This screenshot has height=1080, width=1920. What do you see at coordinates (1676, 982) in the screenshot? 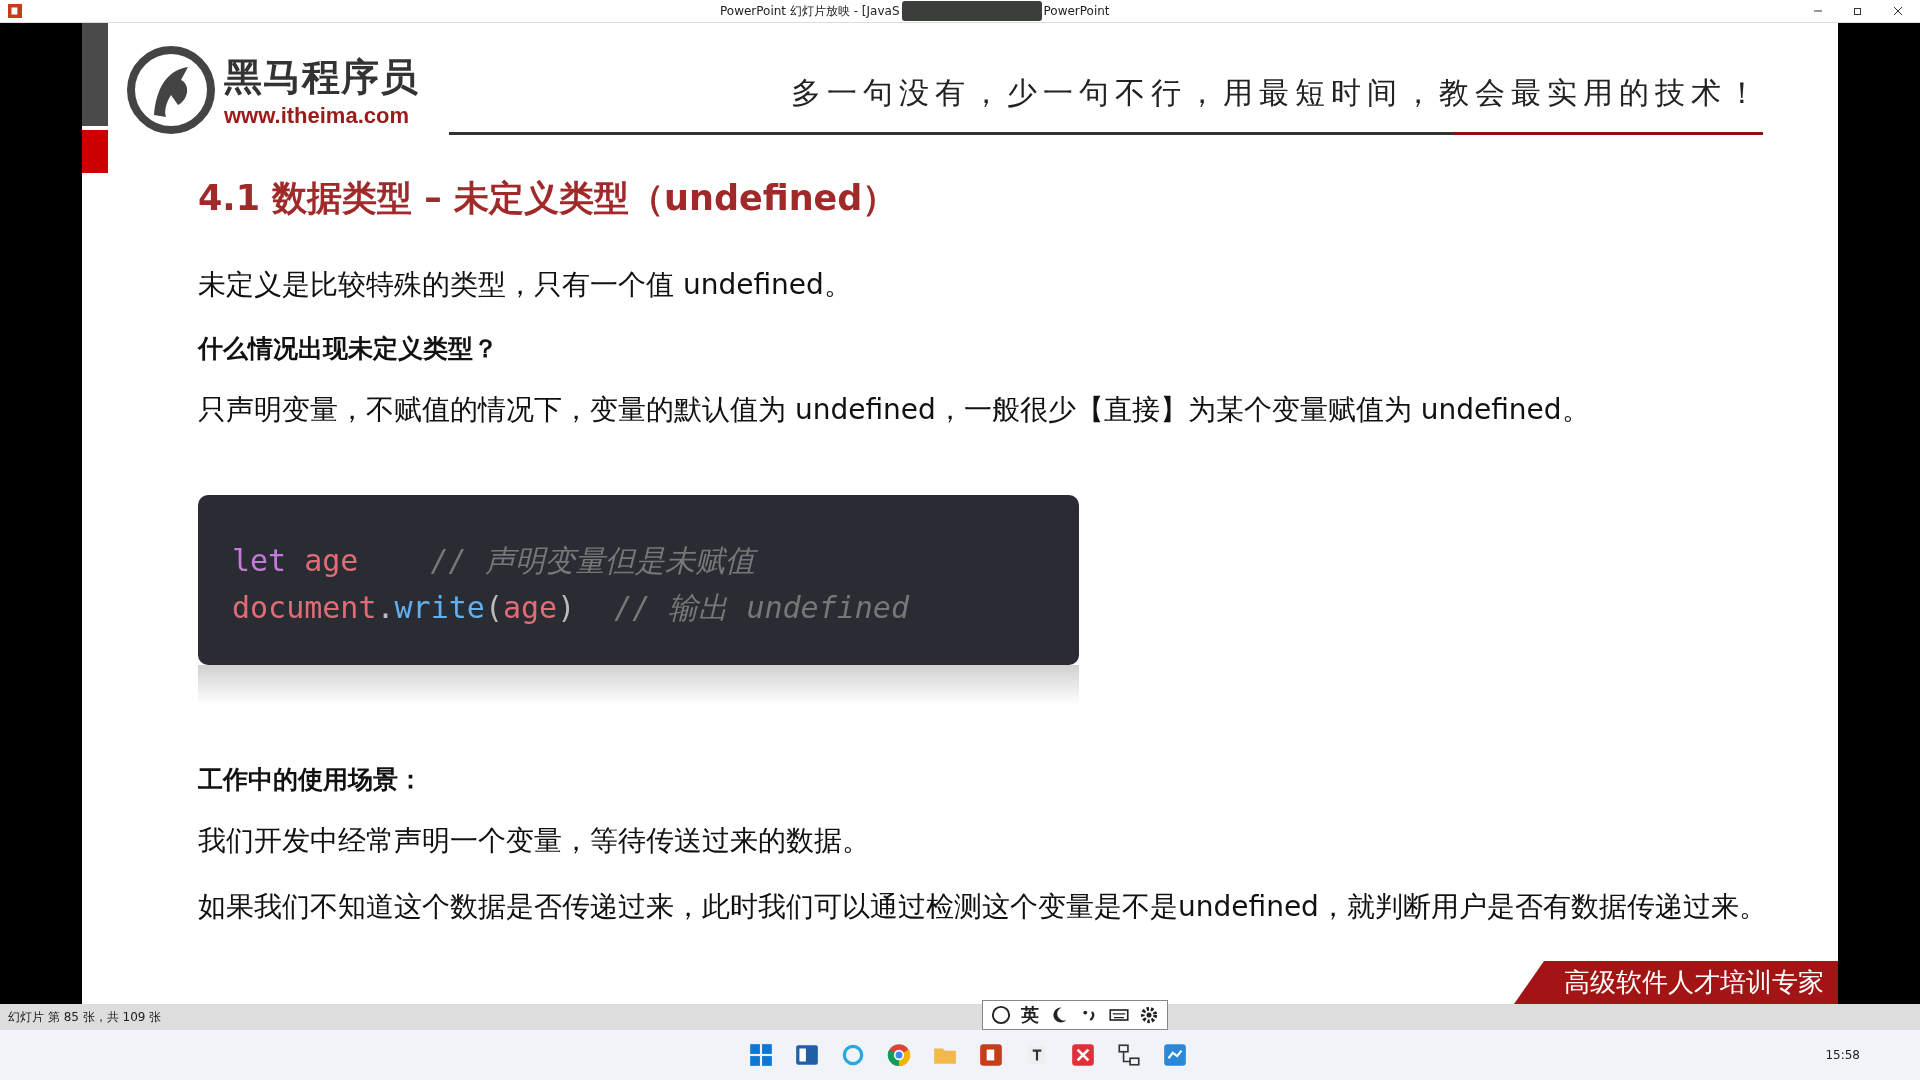
I see `slogan-banner: 高级软件人才培训专家` at bounding box center [1676, 982].